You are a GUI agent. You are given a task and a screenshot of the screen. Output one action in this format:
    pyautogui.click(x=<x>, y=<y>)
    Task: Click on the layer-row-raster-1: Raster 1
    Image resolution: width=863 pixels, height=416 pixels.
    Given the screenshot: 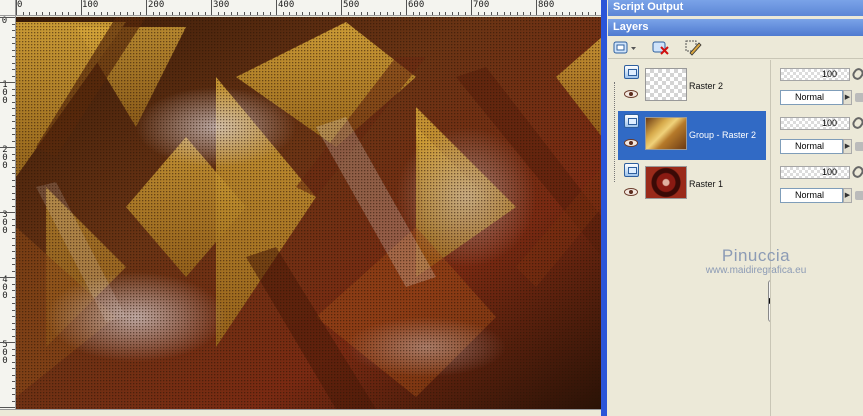 What is the action you would take?
    pyautogui.click(x=692, y=184)
    